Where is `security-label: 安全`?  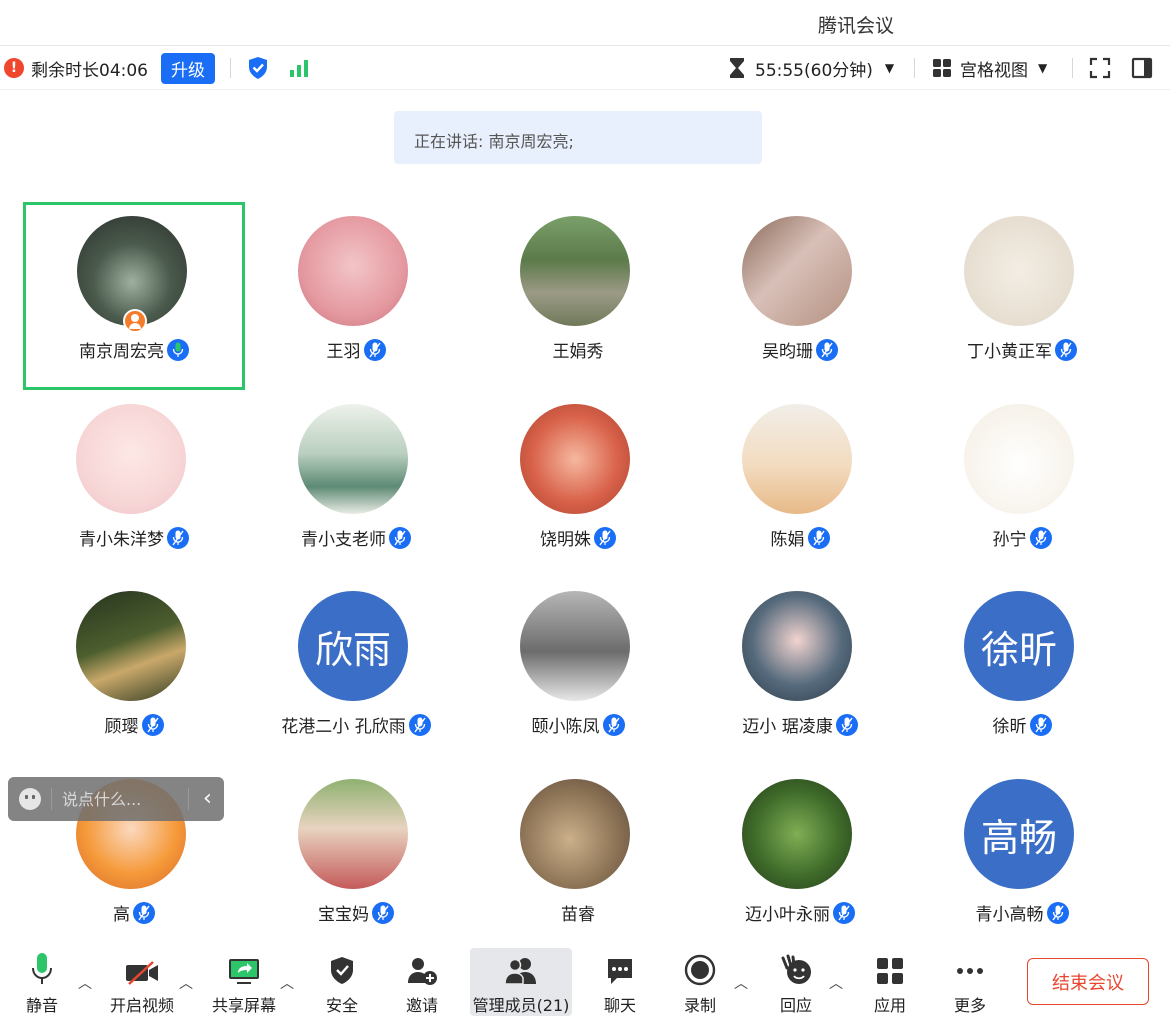
security-label: 安全 is located at coordinates (341, 1005).